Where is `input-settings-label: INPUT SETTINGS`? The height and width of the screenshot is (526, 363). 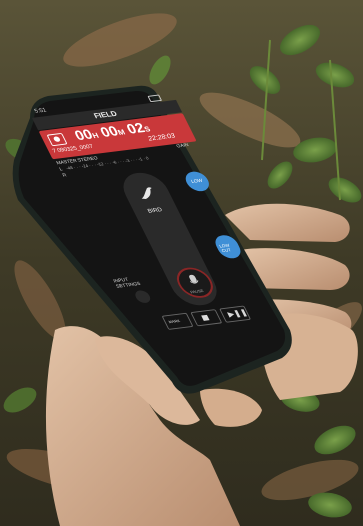
input-settings-label: INPUT SETTINGS is located at coordinates (127, 283).